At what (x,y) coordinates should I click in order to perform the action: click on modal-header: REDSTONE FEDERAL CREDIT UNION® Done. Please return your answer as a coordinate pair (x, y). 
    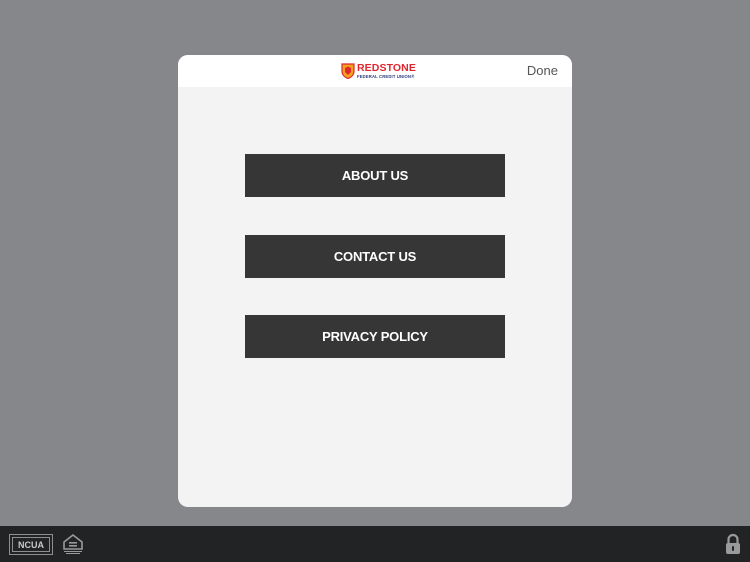
    Looking at the image, I should click on (375, 71).